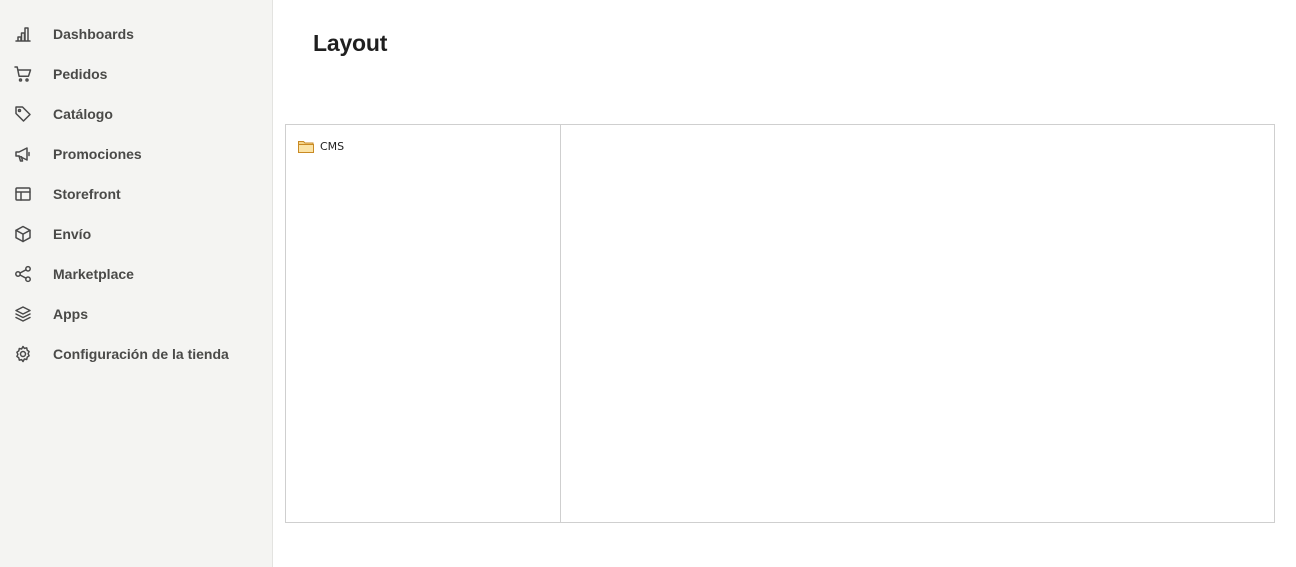 Image resolution: width=1296 pixels, height=567 pixels. I want to click on sidebar-item-configuracion: Configuración de la tienda, so click(136, 354).